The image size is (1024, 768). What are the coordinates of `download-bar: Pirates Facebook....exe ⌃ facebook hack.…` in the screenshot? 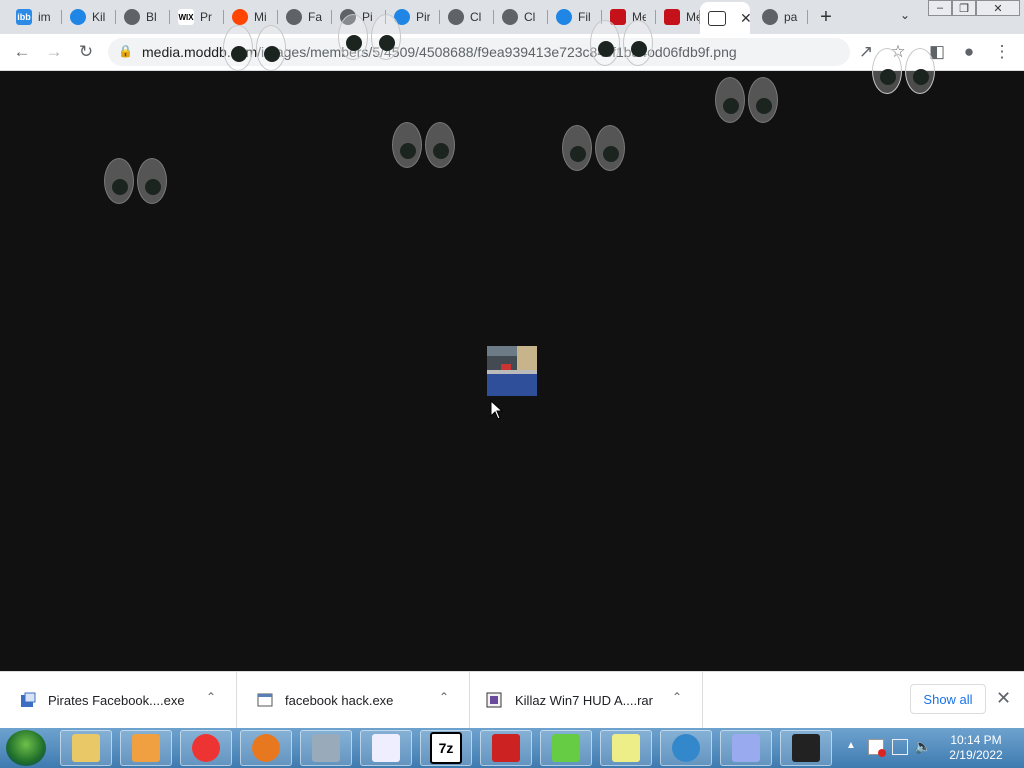 It's located at (512, 699).